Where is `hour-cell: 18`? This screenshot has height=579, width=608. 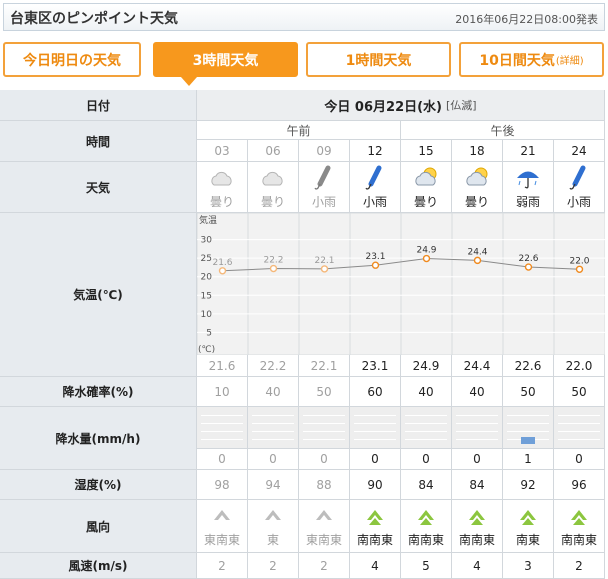 hour-cell: 18 is located at coordinates (477, 151).